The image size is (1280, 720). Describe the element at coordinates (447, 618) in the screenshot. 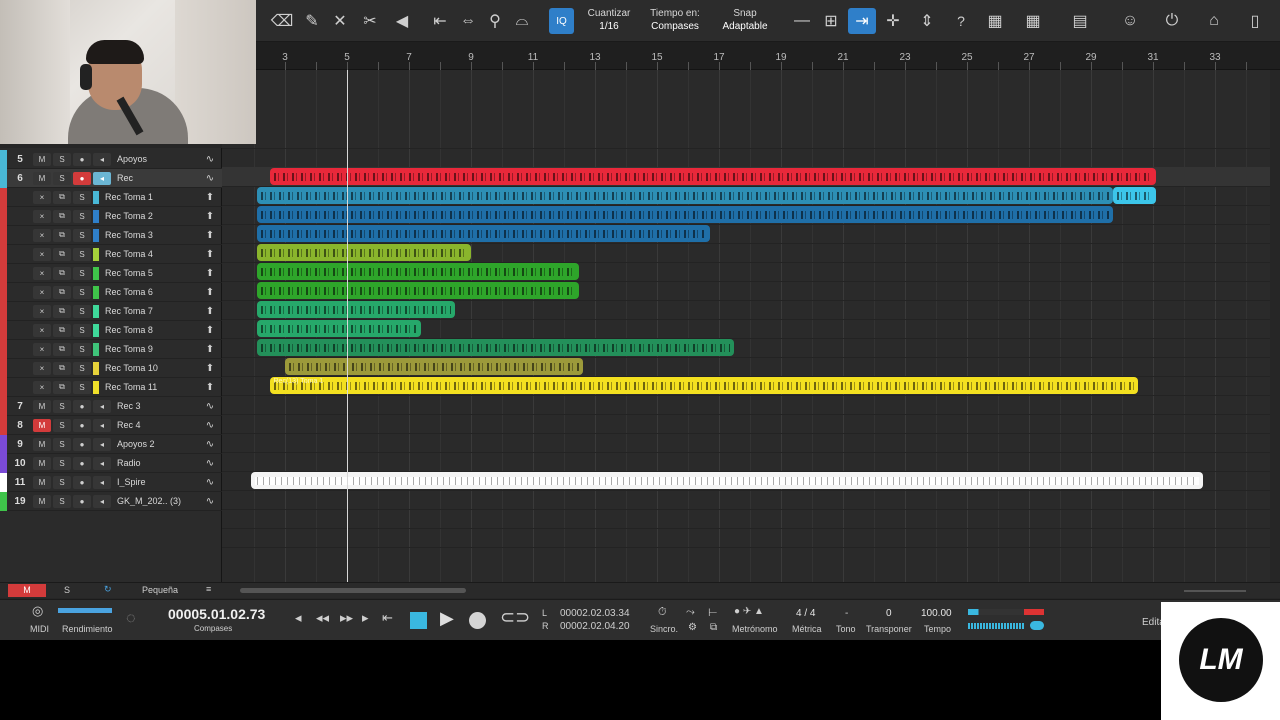

I see `play-button: ▶` at that location.